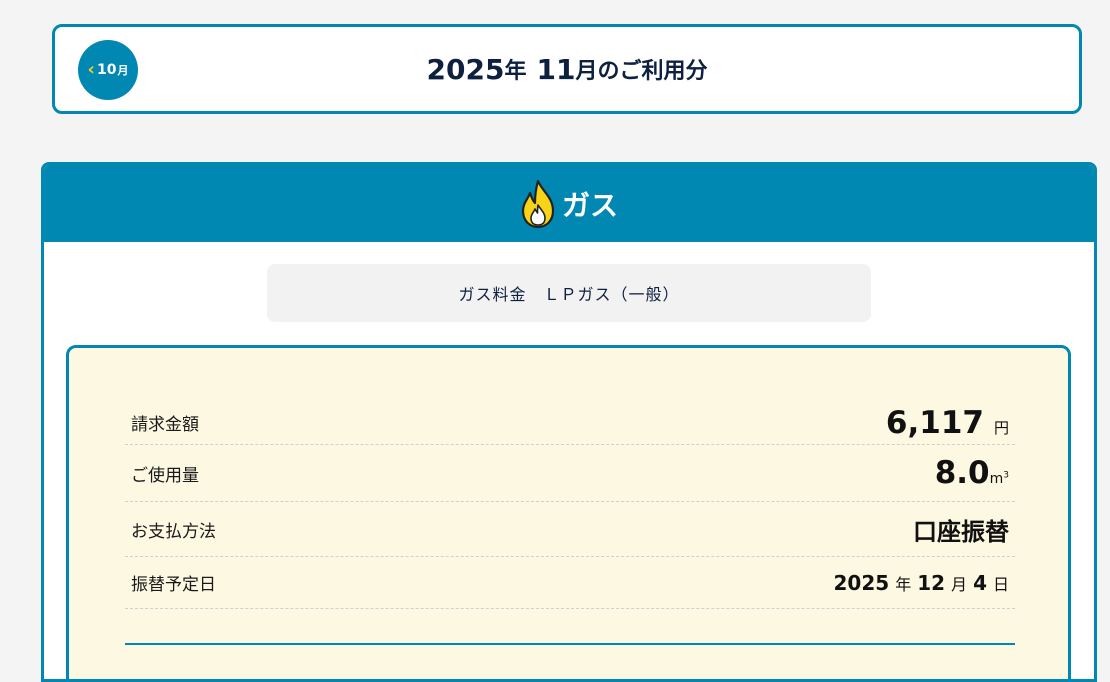  What do you see at coordinates (589, 205) in the screenshot?
I see `gas-title: ガス` at bounding box center [589, 205].